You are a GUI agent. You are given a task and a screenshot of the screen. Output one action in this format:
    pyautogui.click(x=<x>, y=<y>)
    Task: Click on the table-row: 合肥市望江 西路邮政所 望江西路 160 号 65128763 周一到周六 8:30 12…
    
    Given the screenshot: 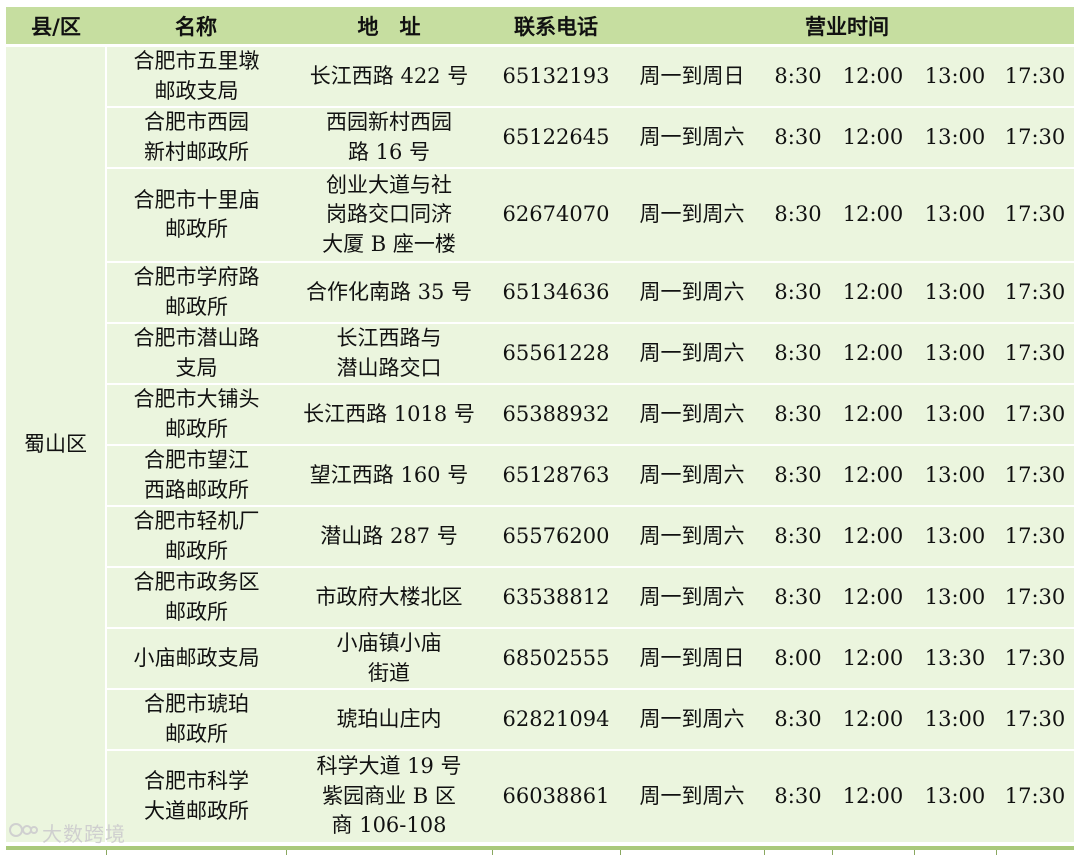 What is the action you would take?
    pyautogui.click(x=540, y=476)
    